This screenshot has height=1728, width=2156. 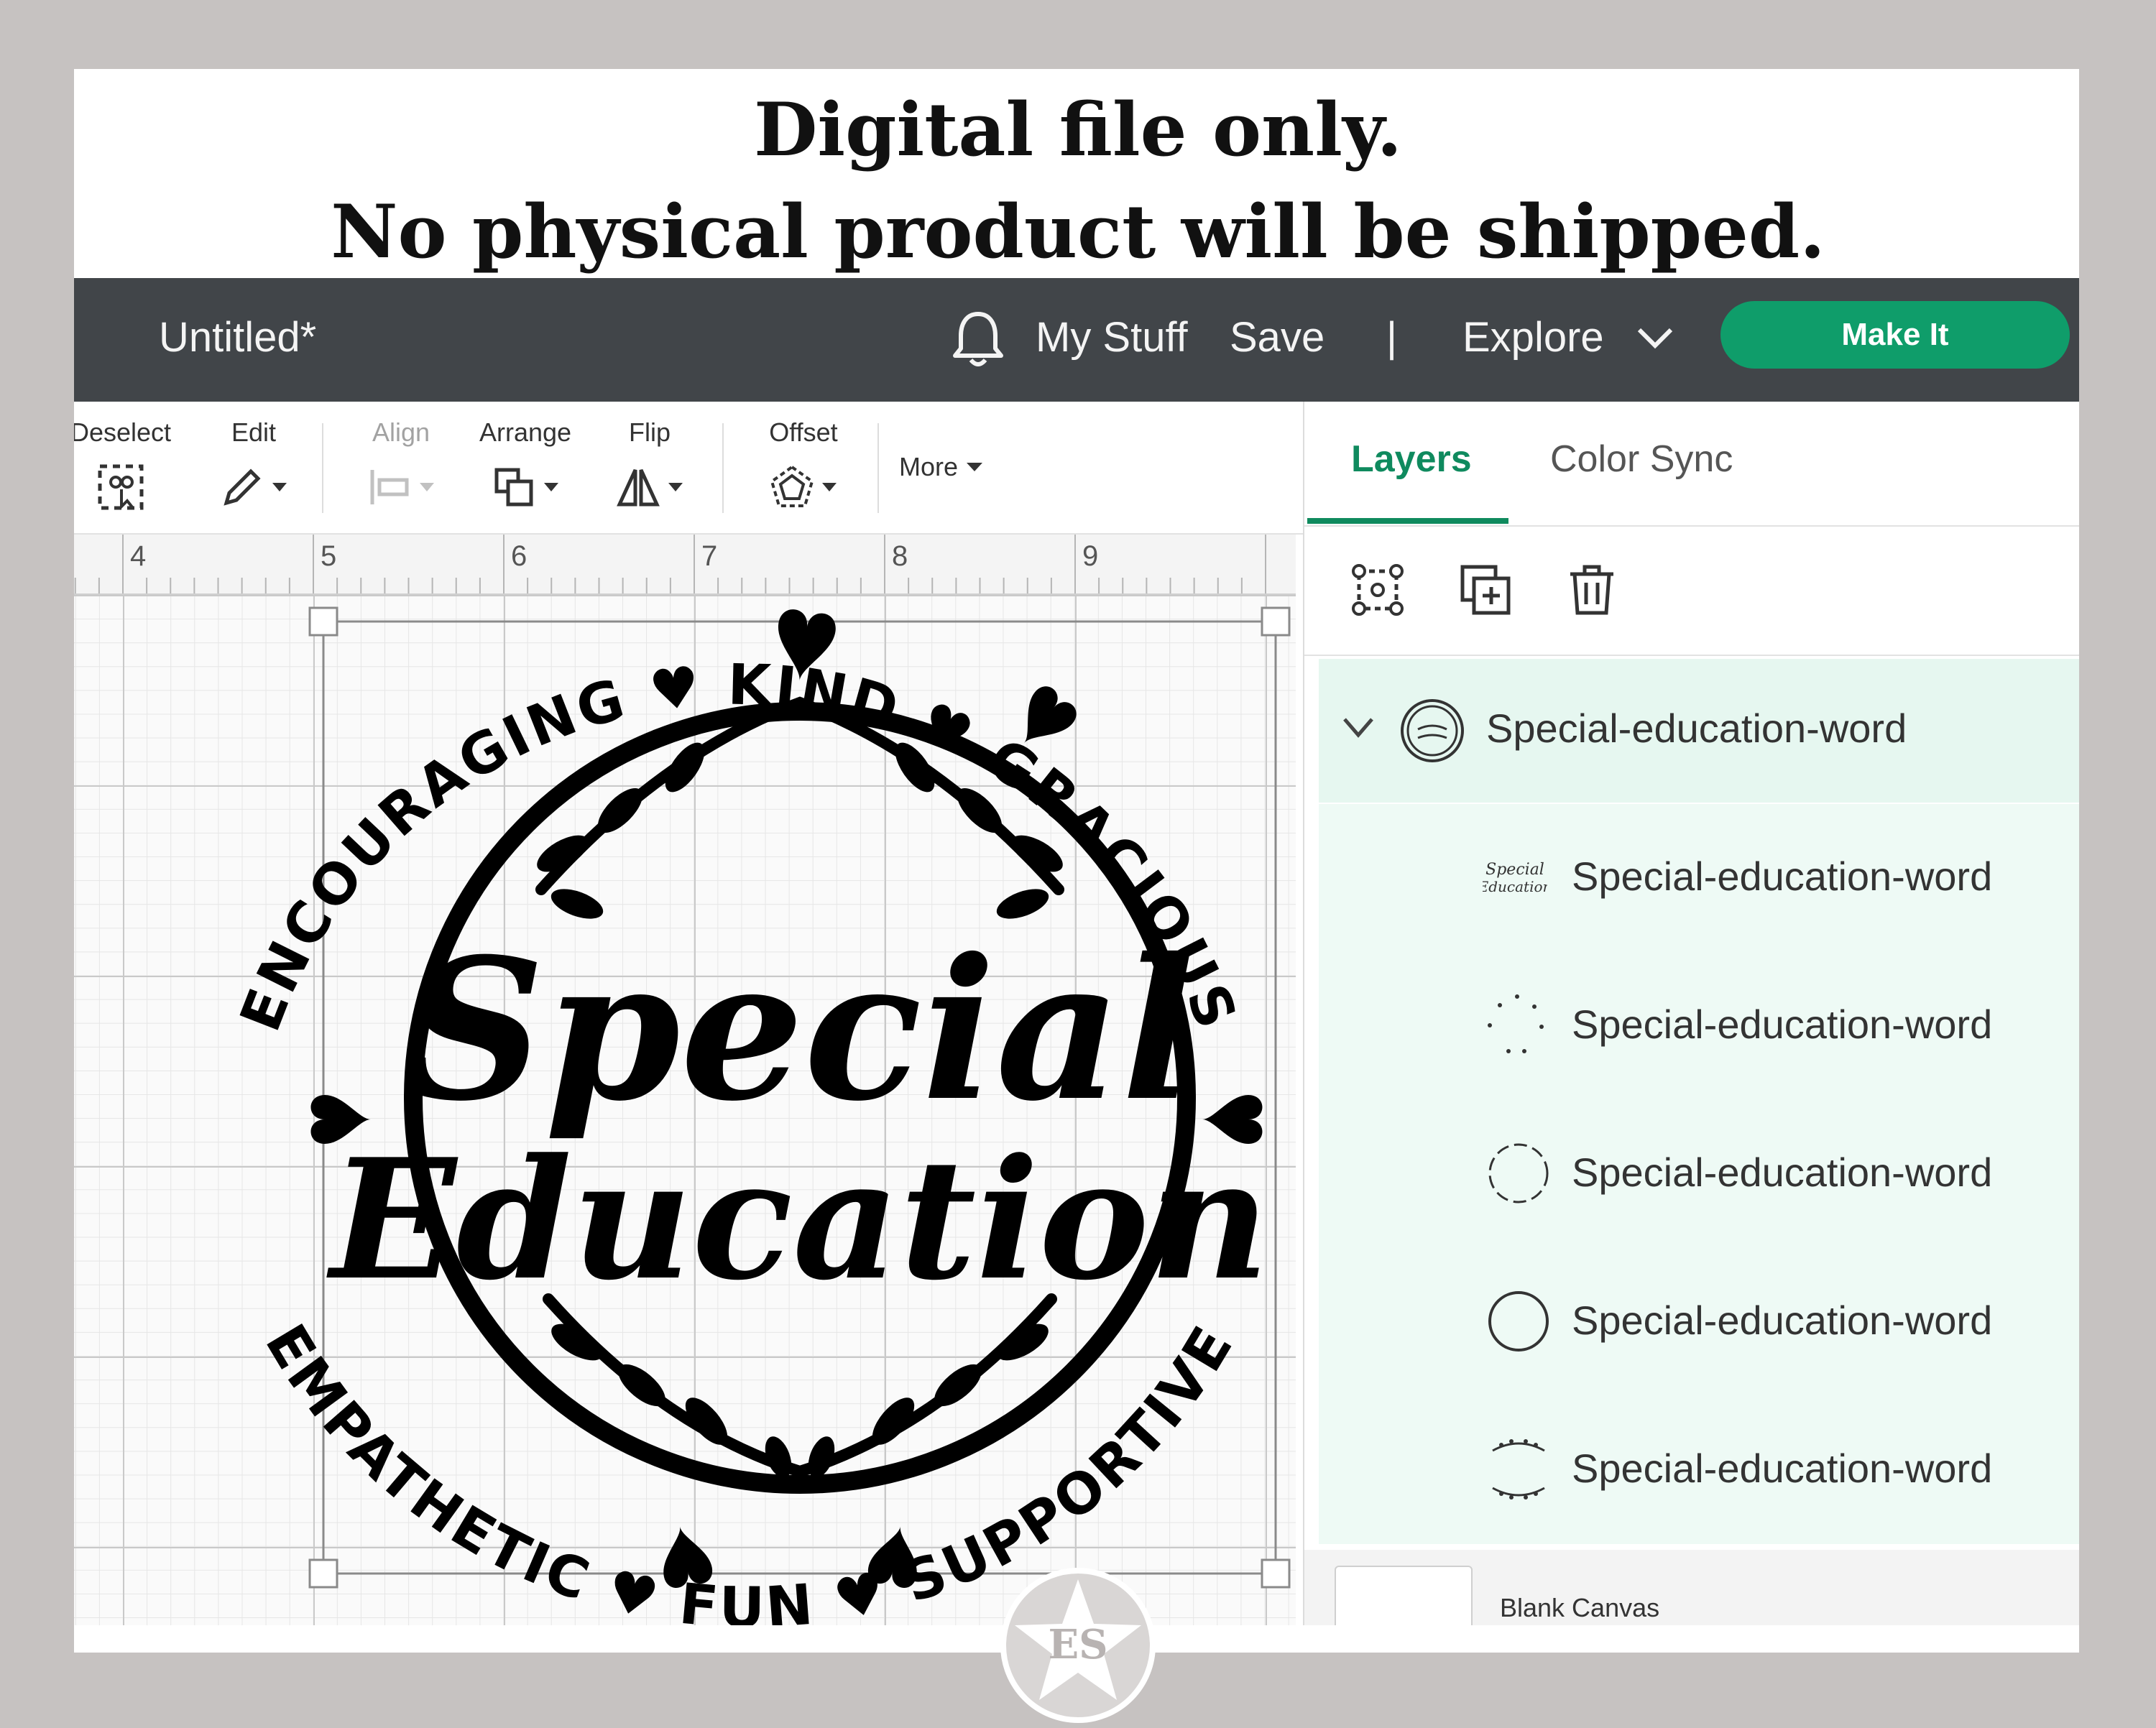 I want to click on script-text-thumb-icon: SpecialEducation, so click(x=1515, y=877).